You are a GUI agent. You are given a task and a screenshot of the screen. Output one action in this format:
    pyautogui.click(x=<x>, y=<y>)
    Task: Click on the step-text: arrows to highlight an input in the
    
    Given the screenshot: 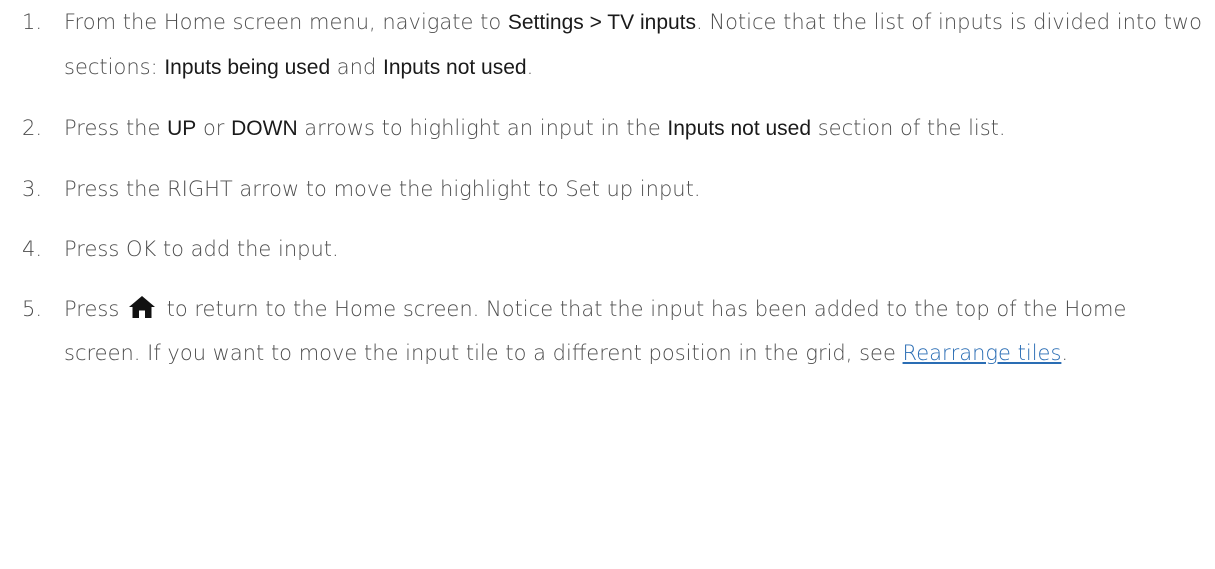 What is the action you would take?
    pyautogui.click(x=482, y=128)
    